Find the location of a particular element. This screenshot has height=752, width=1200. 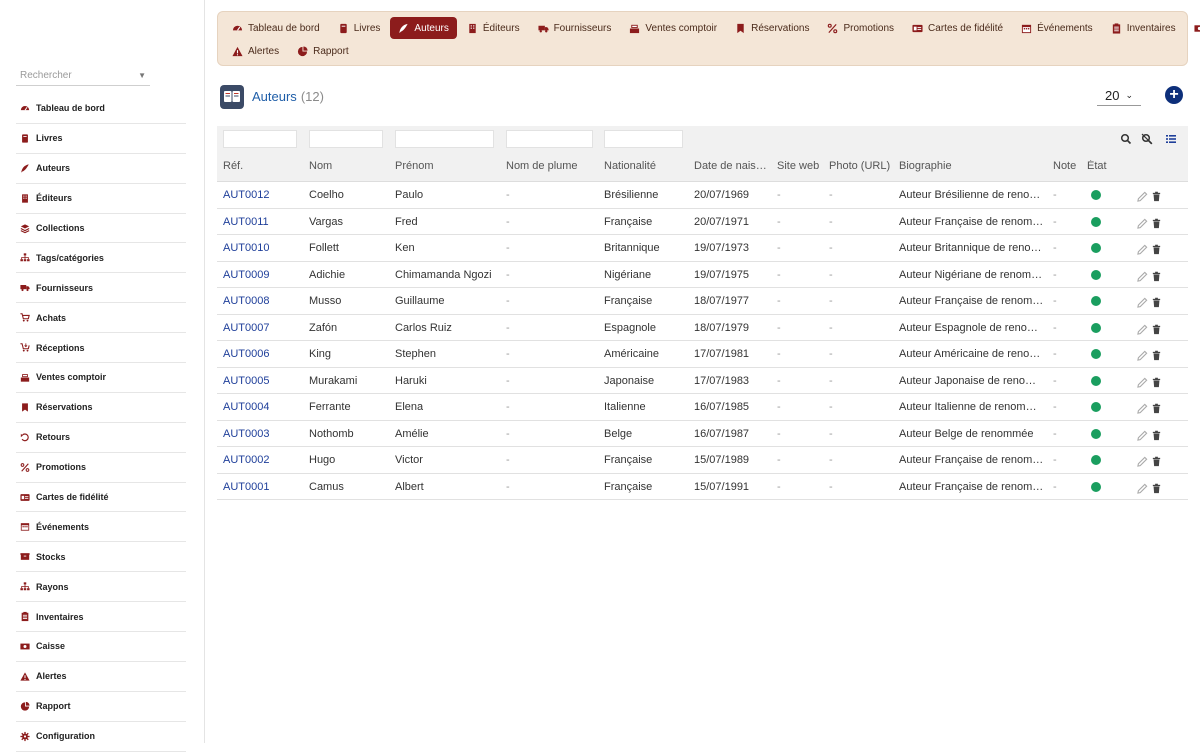

nav-tab-promotions: Promotions is located at coordinates (860, 28).